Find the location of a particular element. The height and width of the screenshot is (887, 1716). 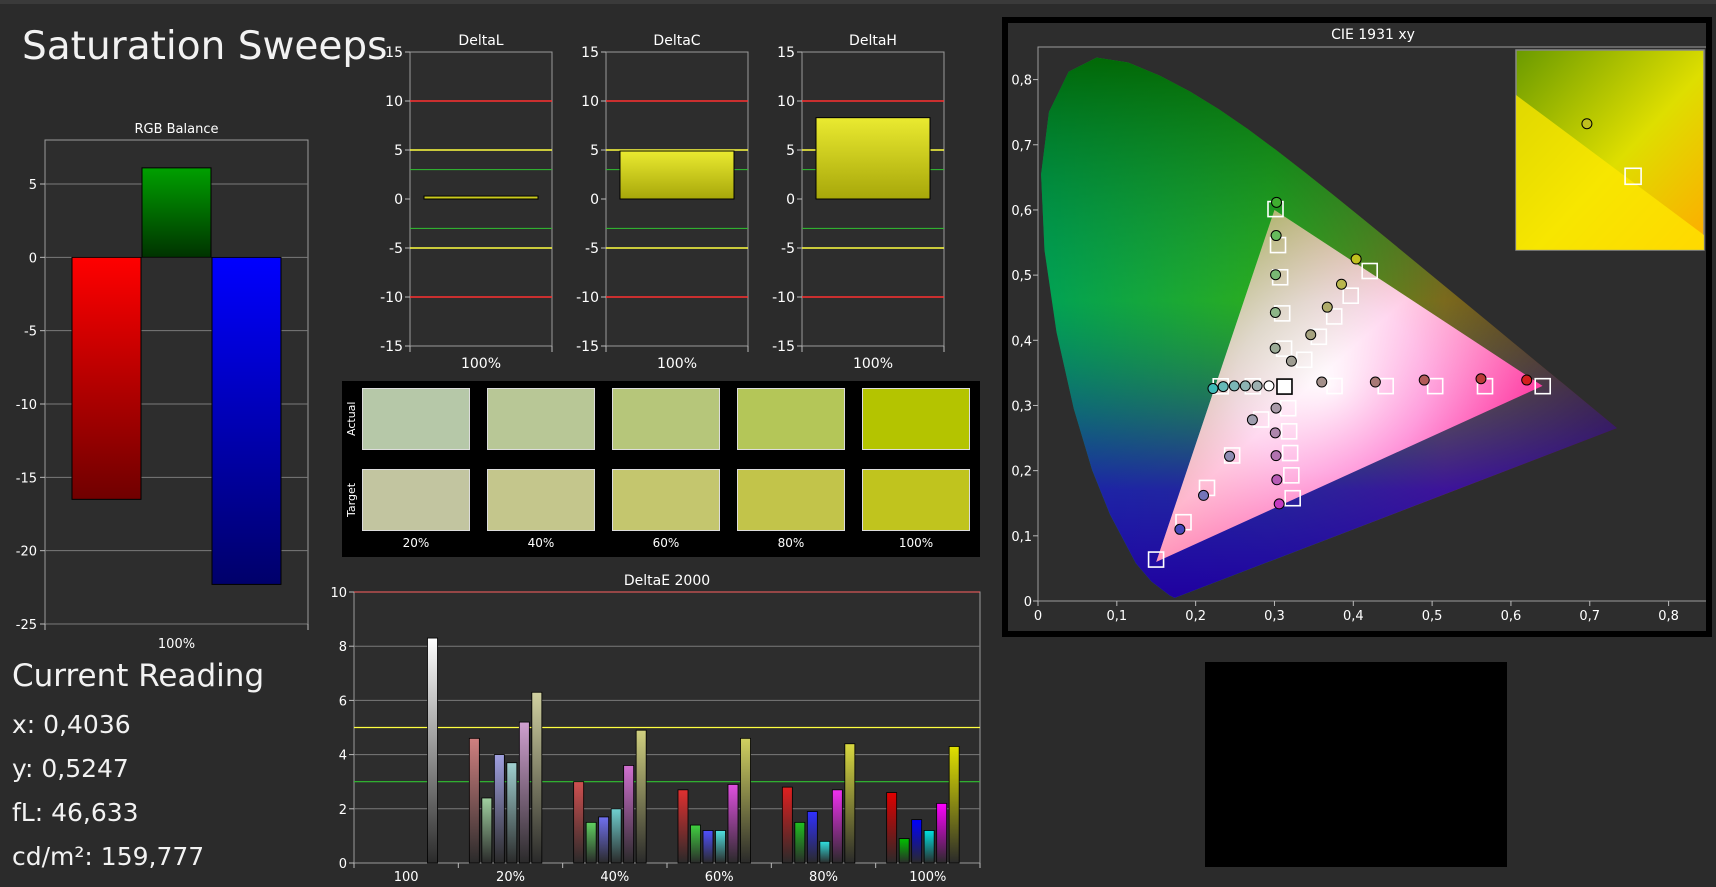

white-point-marker is located at coordinates (1284, 386).